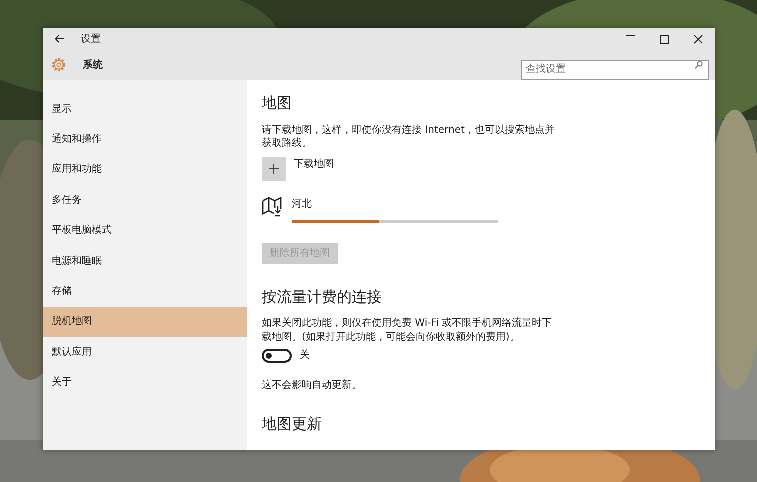 The width and height of the screenshot is (757, 482). Describe the element at coordinates (145, 139) in the screenshot. I see `sidebar-item: 通知和操作` at that location.